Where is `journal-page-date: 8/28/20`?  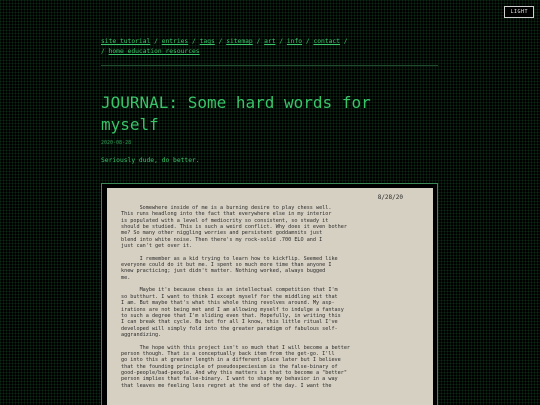 journal-page-date: 8/28/20 is located at coordinates (390, 197).